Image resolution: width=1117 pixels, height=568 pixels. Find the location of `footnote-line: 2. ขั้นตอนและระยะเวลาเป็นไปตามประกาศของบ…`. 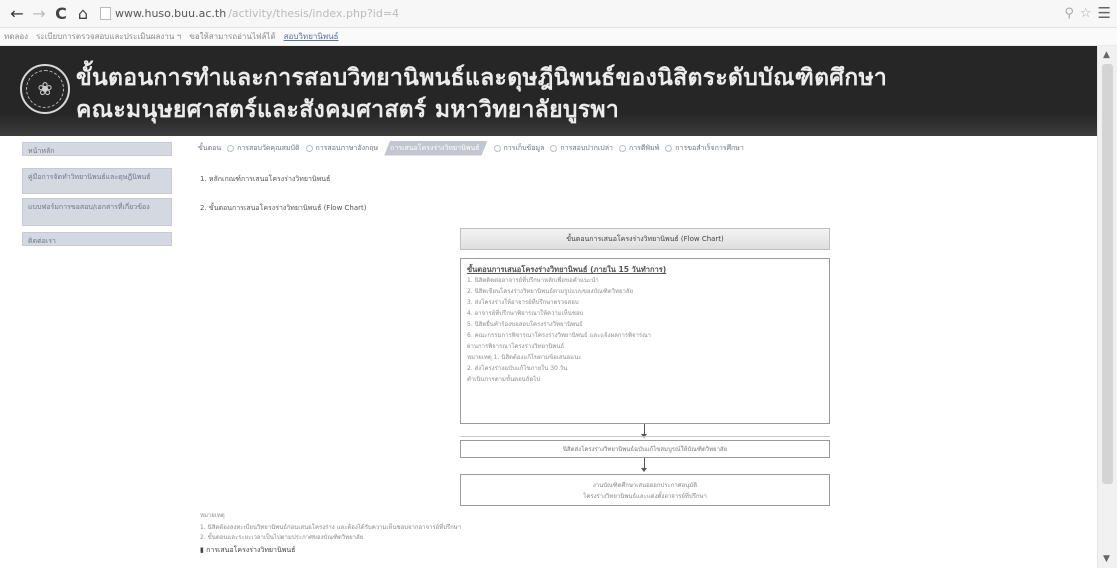

footnote-line: 2. ขั้นตอนและระยะเวลาเป็นไปตามประกาศของบ… is located at coordinates (282, 537).